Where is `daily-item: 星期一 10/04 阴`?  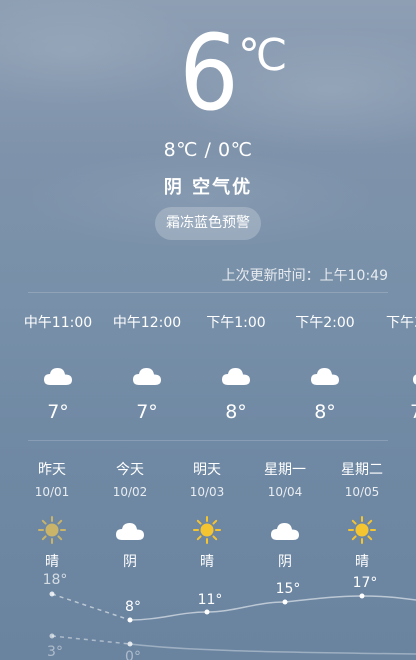
daily-item: 星期一 10/04 阴 is located at coordinates (285, 515).